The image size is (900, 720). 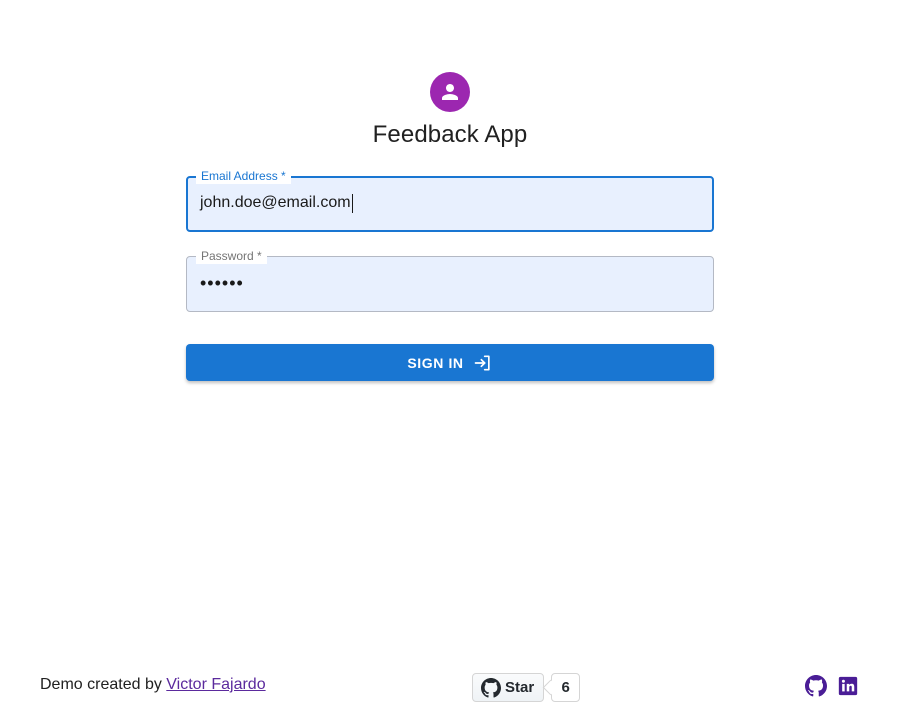 I want to click on password-value: ••••••, so click(x=222, y=282).